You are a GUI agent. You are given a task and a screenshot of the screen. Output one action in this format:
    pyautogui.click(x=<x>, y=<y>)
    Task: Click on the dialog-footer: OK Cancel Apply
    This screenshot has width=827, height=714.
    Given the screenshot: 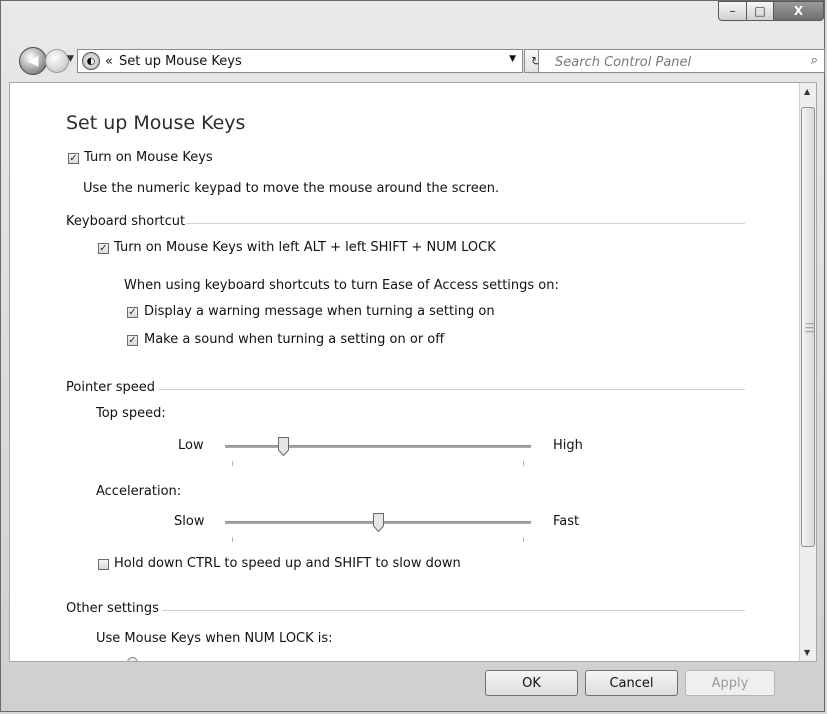 What is the action you would take?
    pyautogui.click(x=412, y=687)
    